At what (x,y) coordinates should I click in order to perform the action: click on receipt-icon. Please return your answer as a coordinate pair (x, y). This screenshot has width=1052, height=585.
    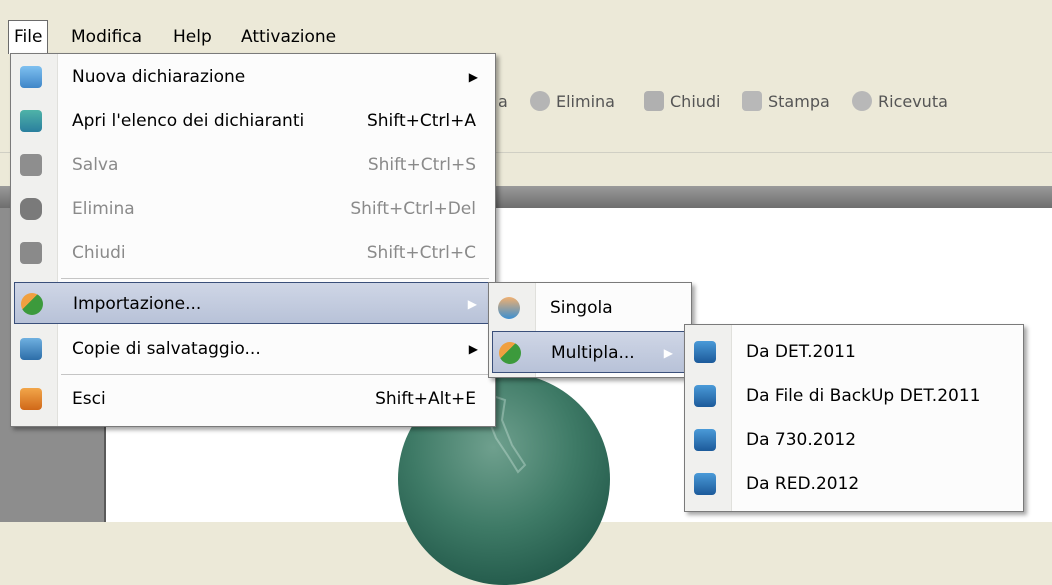
    Looking at the image, I should click on (862, 101).